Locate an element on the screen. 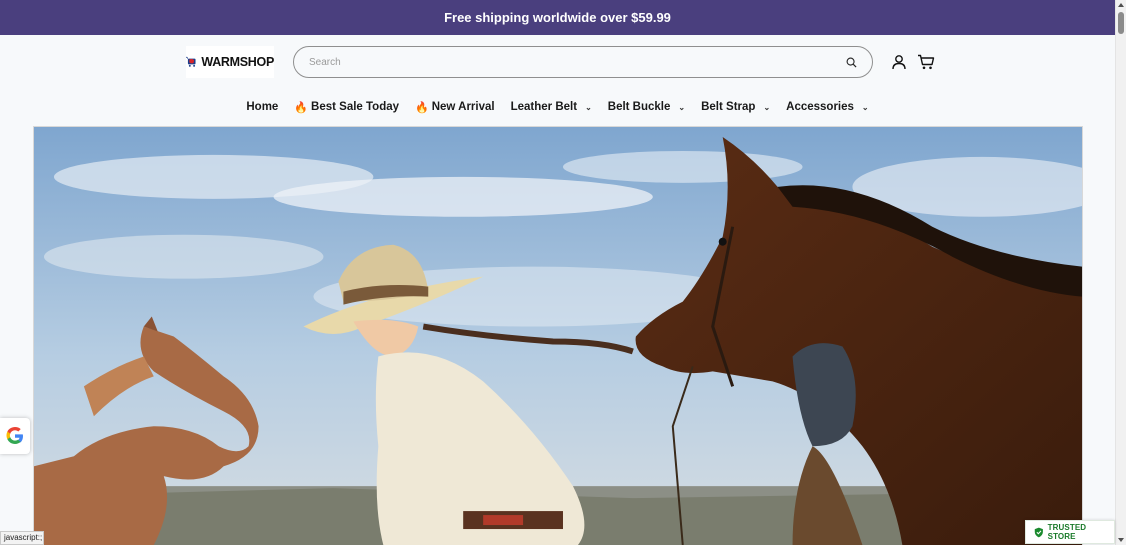 Image resolution: width=1126 pixels, height=545 pixels. search-bar is located at coordinates (583, 62).